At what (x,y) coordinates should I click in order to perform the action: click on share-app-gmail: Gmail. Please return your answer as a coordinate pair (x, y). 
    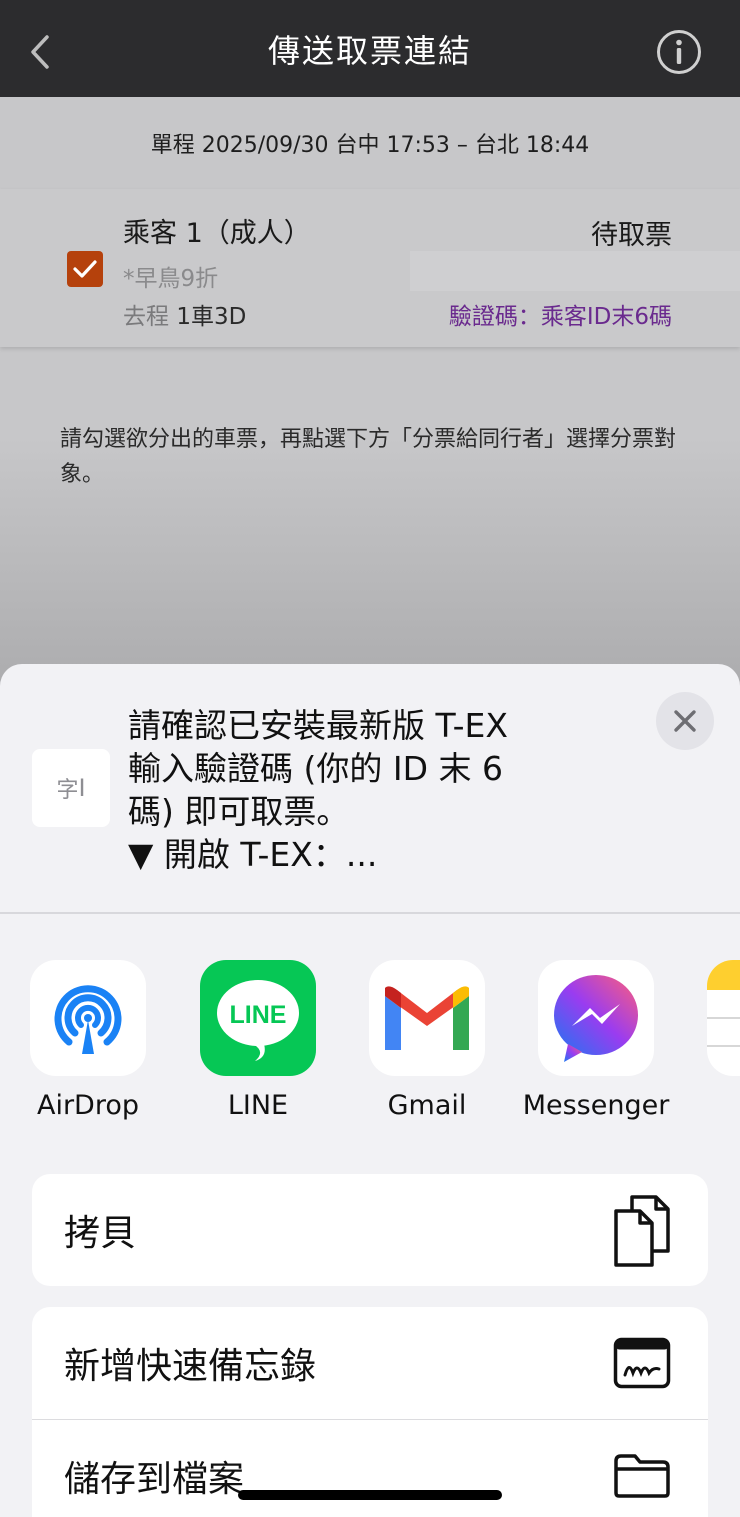
    Looking at the image, I should click on (427, 1040).